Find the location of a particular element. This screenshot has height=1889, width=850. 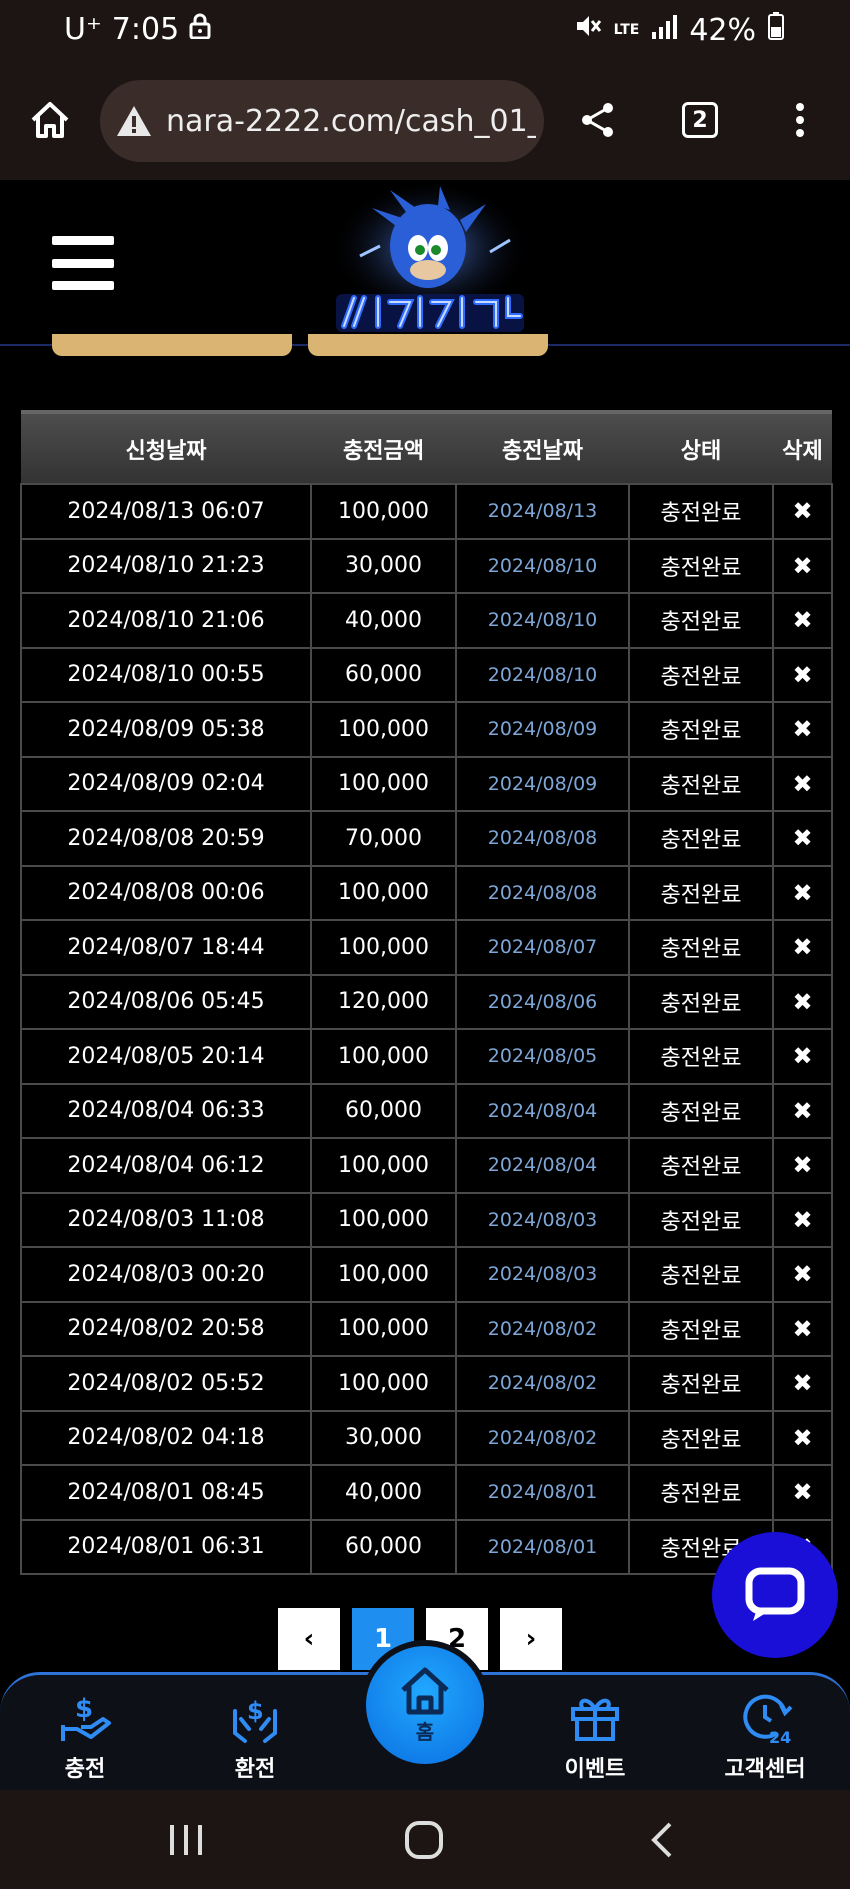

nav-charge: $ 충전 is located at coordinates (85, 1736).